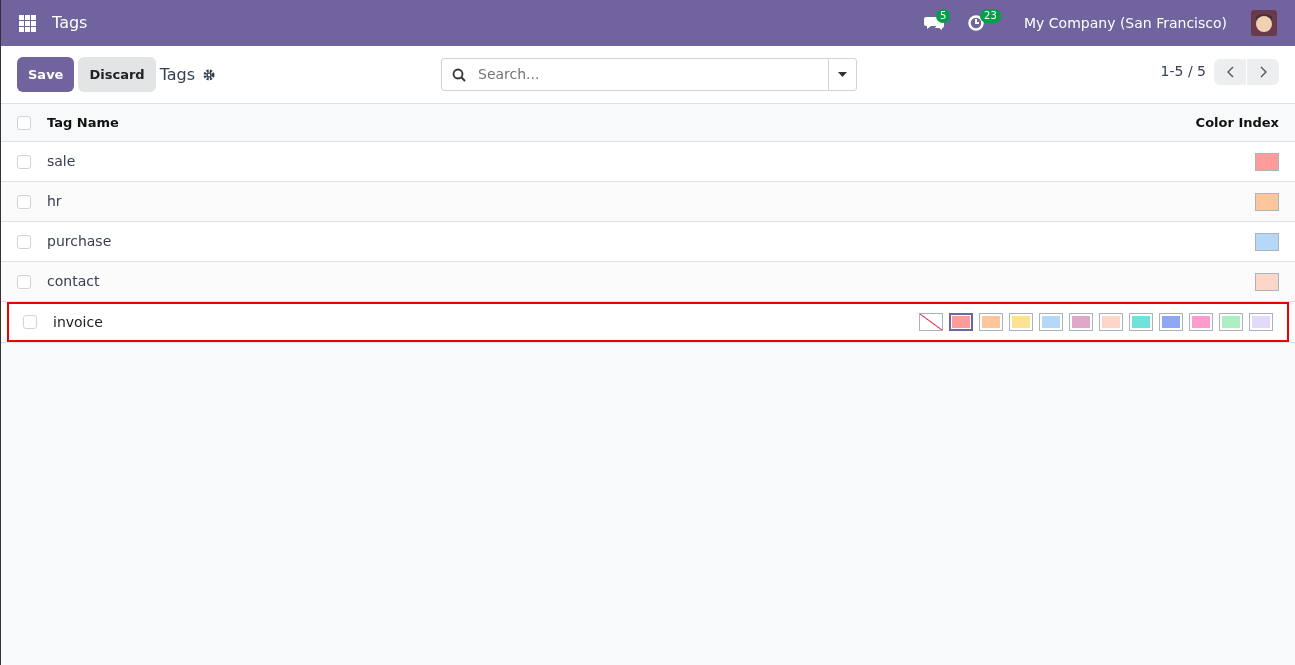 Image resolution: width=1295 pixels, height=665 pixels. What do you see at coordinates (79, 241) in the screenshot?
I see `tag-name: purchase` at bounding box center [79, 241].